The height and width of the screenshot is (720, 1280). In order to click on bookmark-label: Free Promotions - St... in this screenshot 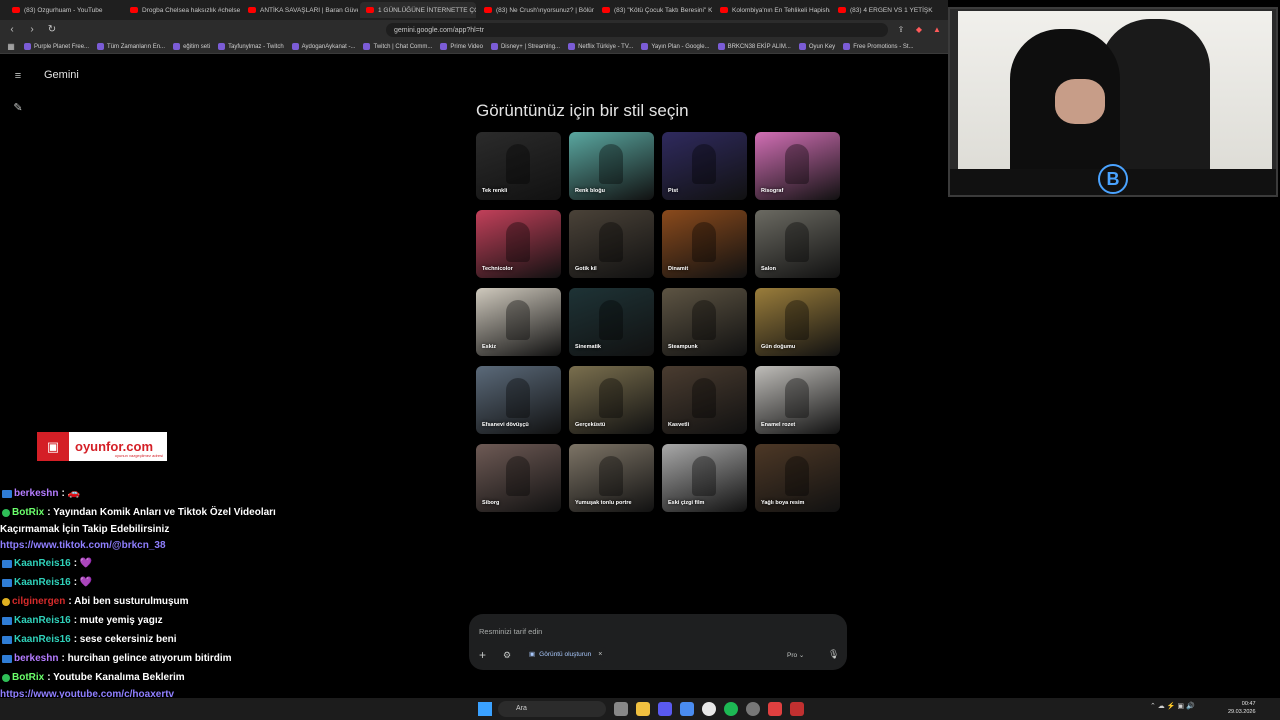, I will do `click(883, 46)`.